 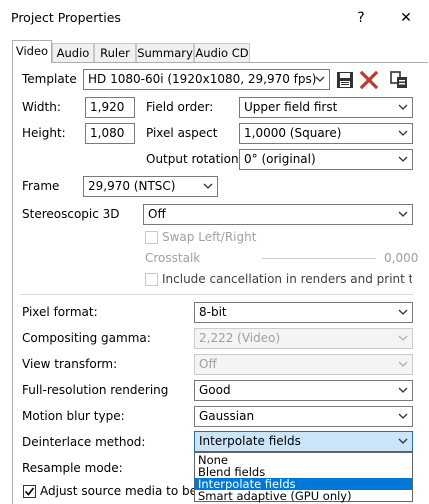 I want to click on output-rotation-label: Output rotation:, so click(x=194, y=159).